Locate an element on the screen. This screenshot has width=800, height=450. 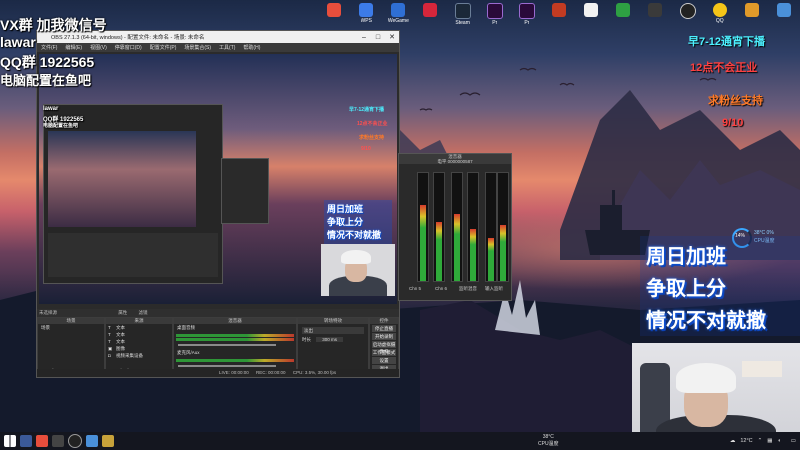
menu-edit: 编辑(E) is located at coordinates (73, 47).